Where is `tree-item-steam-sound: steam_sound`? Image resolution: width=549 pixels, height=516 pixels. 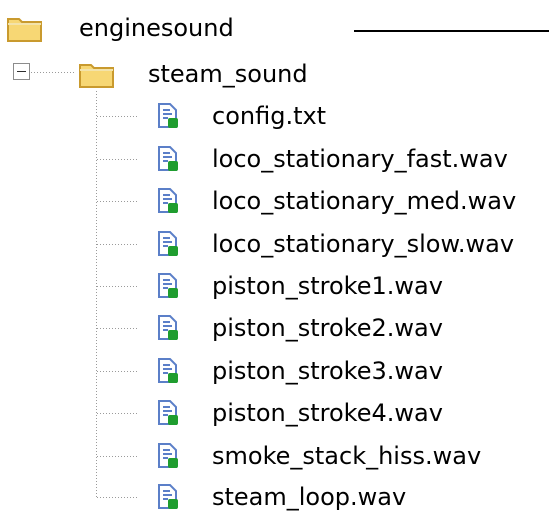 tree-item-steam-sound: steam_sound is located at coordinates (193, 74).